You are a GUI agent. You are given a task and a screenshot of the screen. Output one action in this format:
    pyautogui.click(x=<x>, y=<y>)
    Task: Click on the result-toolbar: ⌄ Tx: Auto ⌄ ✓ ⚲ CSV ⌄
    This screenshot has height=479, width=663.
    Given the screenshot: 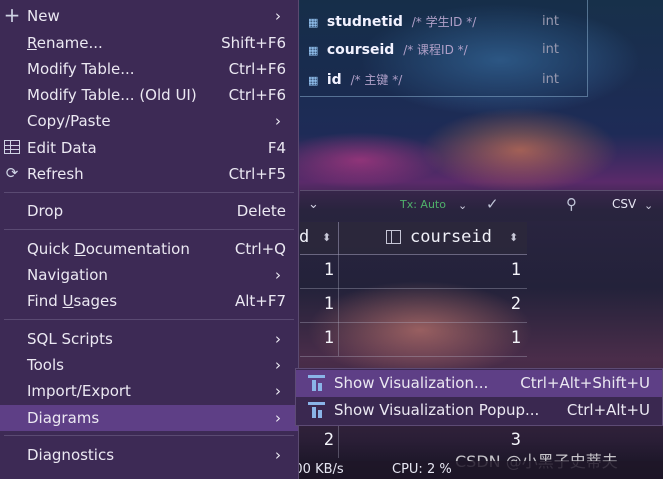 What is the action you would take?
    pyautogui.click(x=481, y=205)
    